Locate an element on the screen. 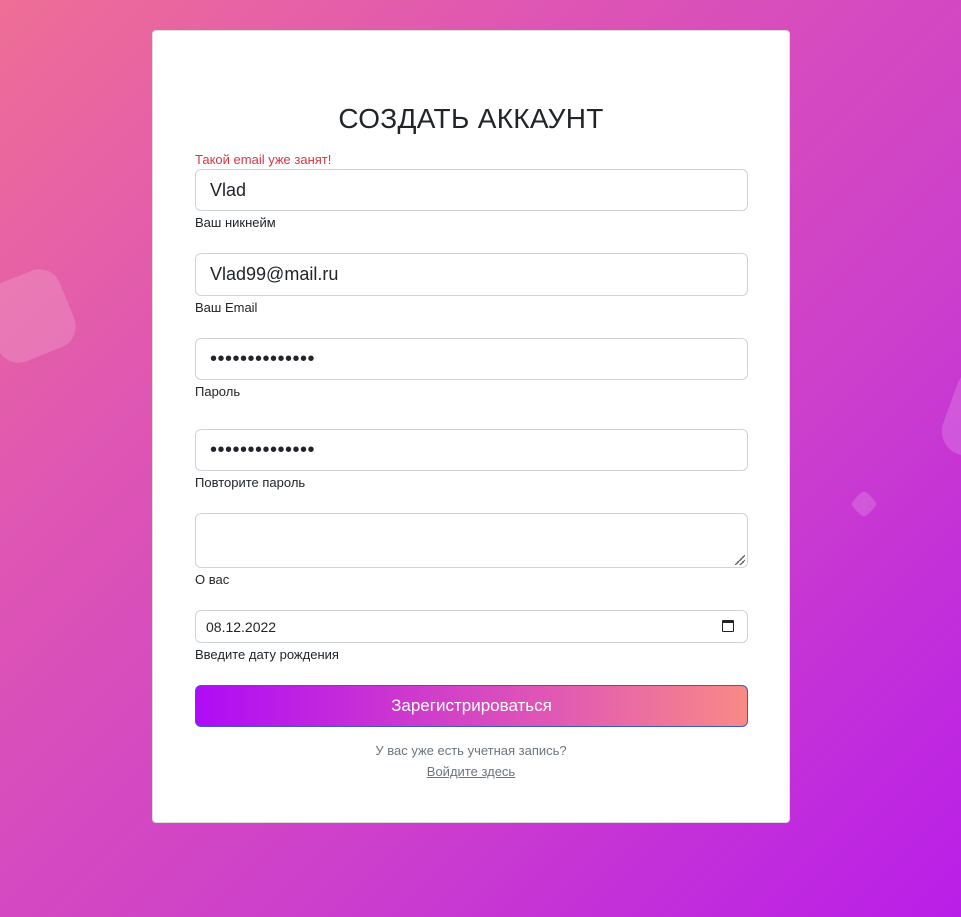 Image resolution: width=961 pixels, height=917 pixels. email-input: Vlad99@mail.ru is located at coordinates (471, 274).